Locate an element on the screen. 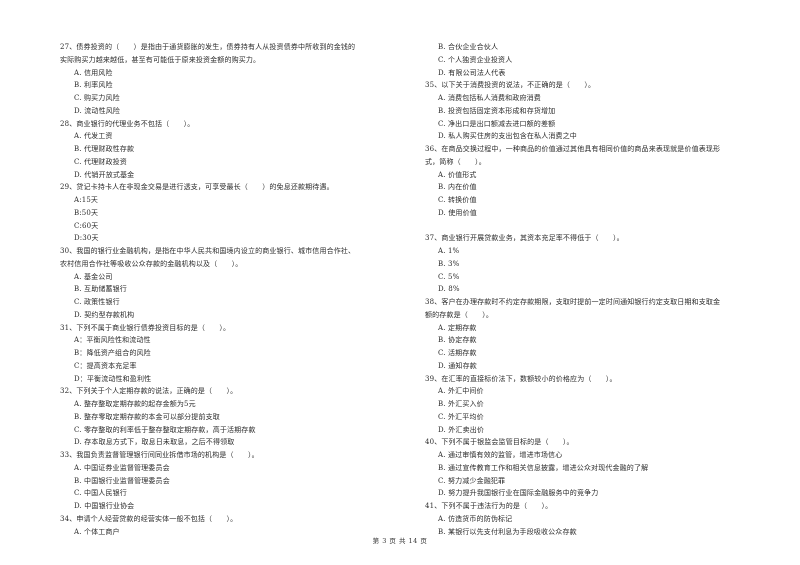  answer-option: D. 有限公司法人代表 is located at coordinates (472, 72).